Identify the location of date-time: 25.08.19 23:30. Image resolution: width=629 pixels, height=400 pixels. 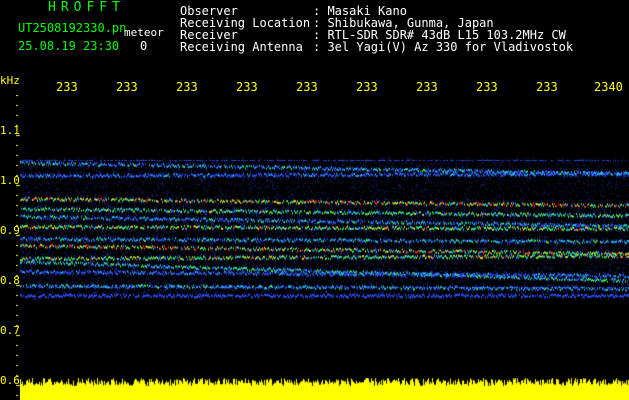
(69, 46).